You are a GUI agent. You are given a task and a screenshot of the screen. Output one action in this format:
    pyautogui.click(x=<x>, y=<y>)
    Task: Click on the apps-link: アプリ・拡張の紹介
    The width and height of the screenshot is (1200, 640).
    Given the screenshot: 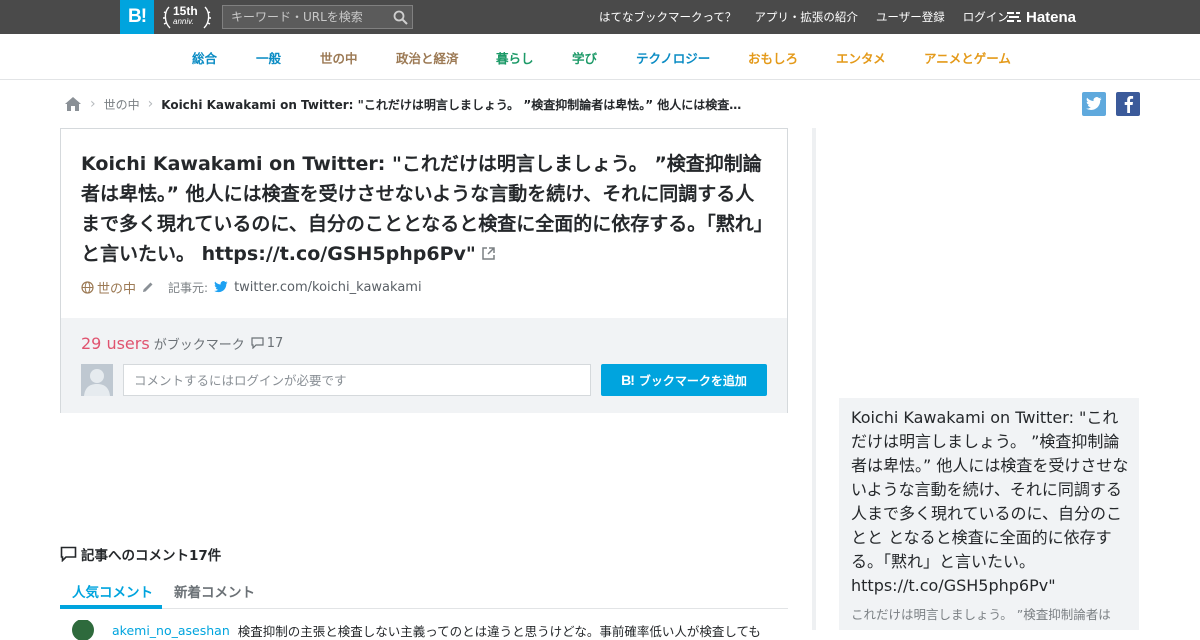 What is the action you would take?
    pyautogui.click(x=806, y=17)
    